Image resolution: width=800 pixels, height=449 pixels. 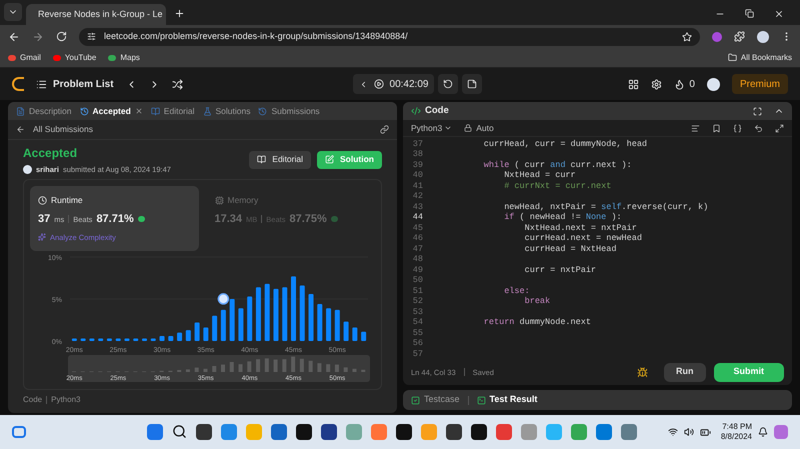 What do you see at coordinates (560, 270) in the screenshot?
I see `code-line: curr = nxtPair` at bounding box center [560, 270].